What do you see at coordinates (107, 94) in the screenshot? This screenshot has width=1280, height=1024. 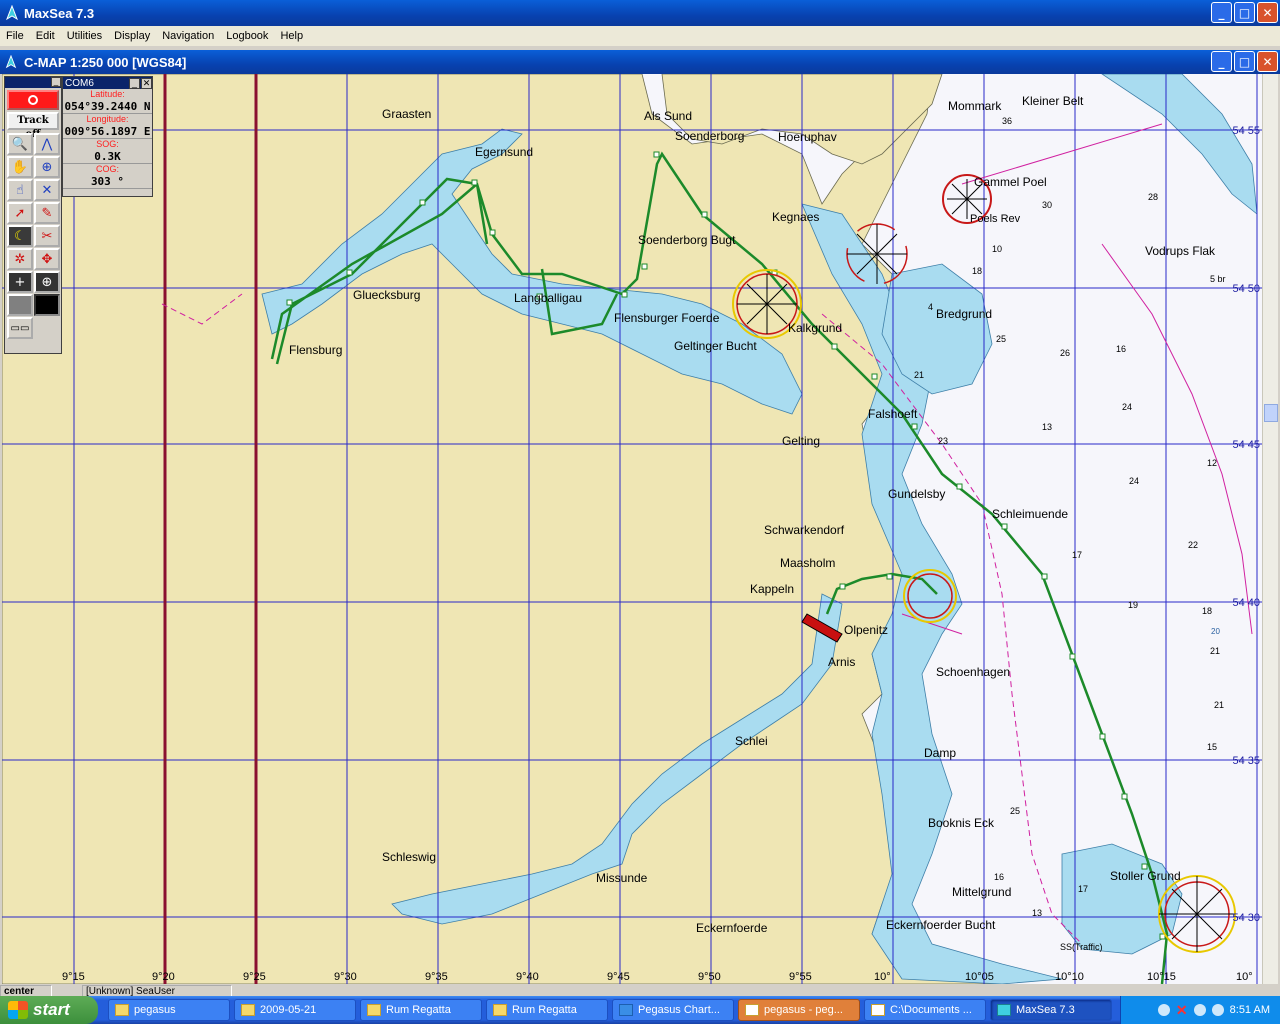 I see `latitude-label: Latitude:` at bounding box center [107, 94].